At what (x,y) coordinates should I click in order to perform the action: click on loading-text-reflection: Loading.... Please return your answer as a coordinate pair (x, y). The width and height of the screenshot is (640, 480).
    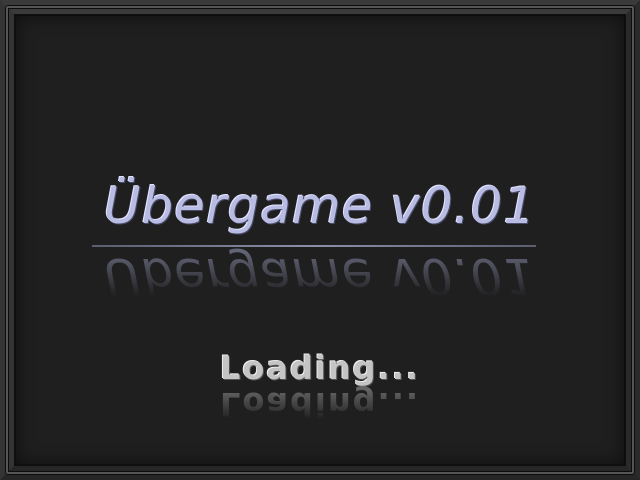
    Looking at the image, I should click on (320, 404).